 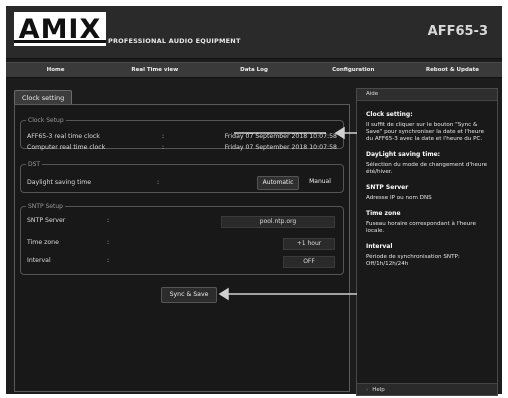 I want to click on arrow-head-sync, so click(x=223, y=294).